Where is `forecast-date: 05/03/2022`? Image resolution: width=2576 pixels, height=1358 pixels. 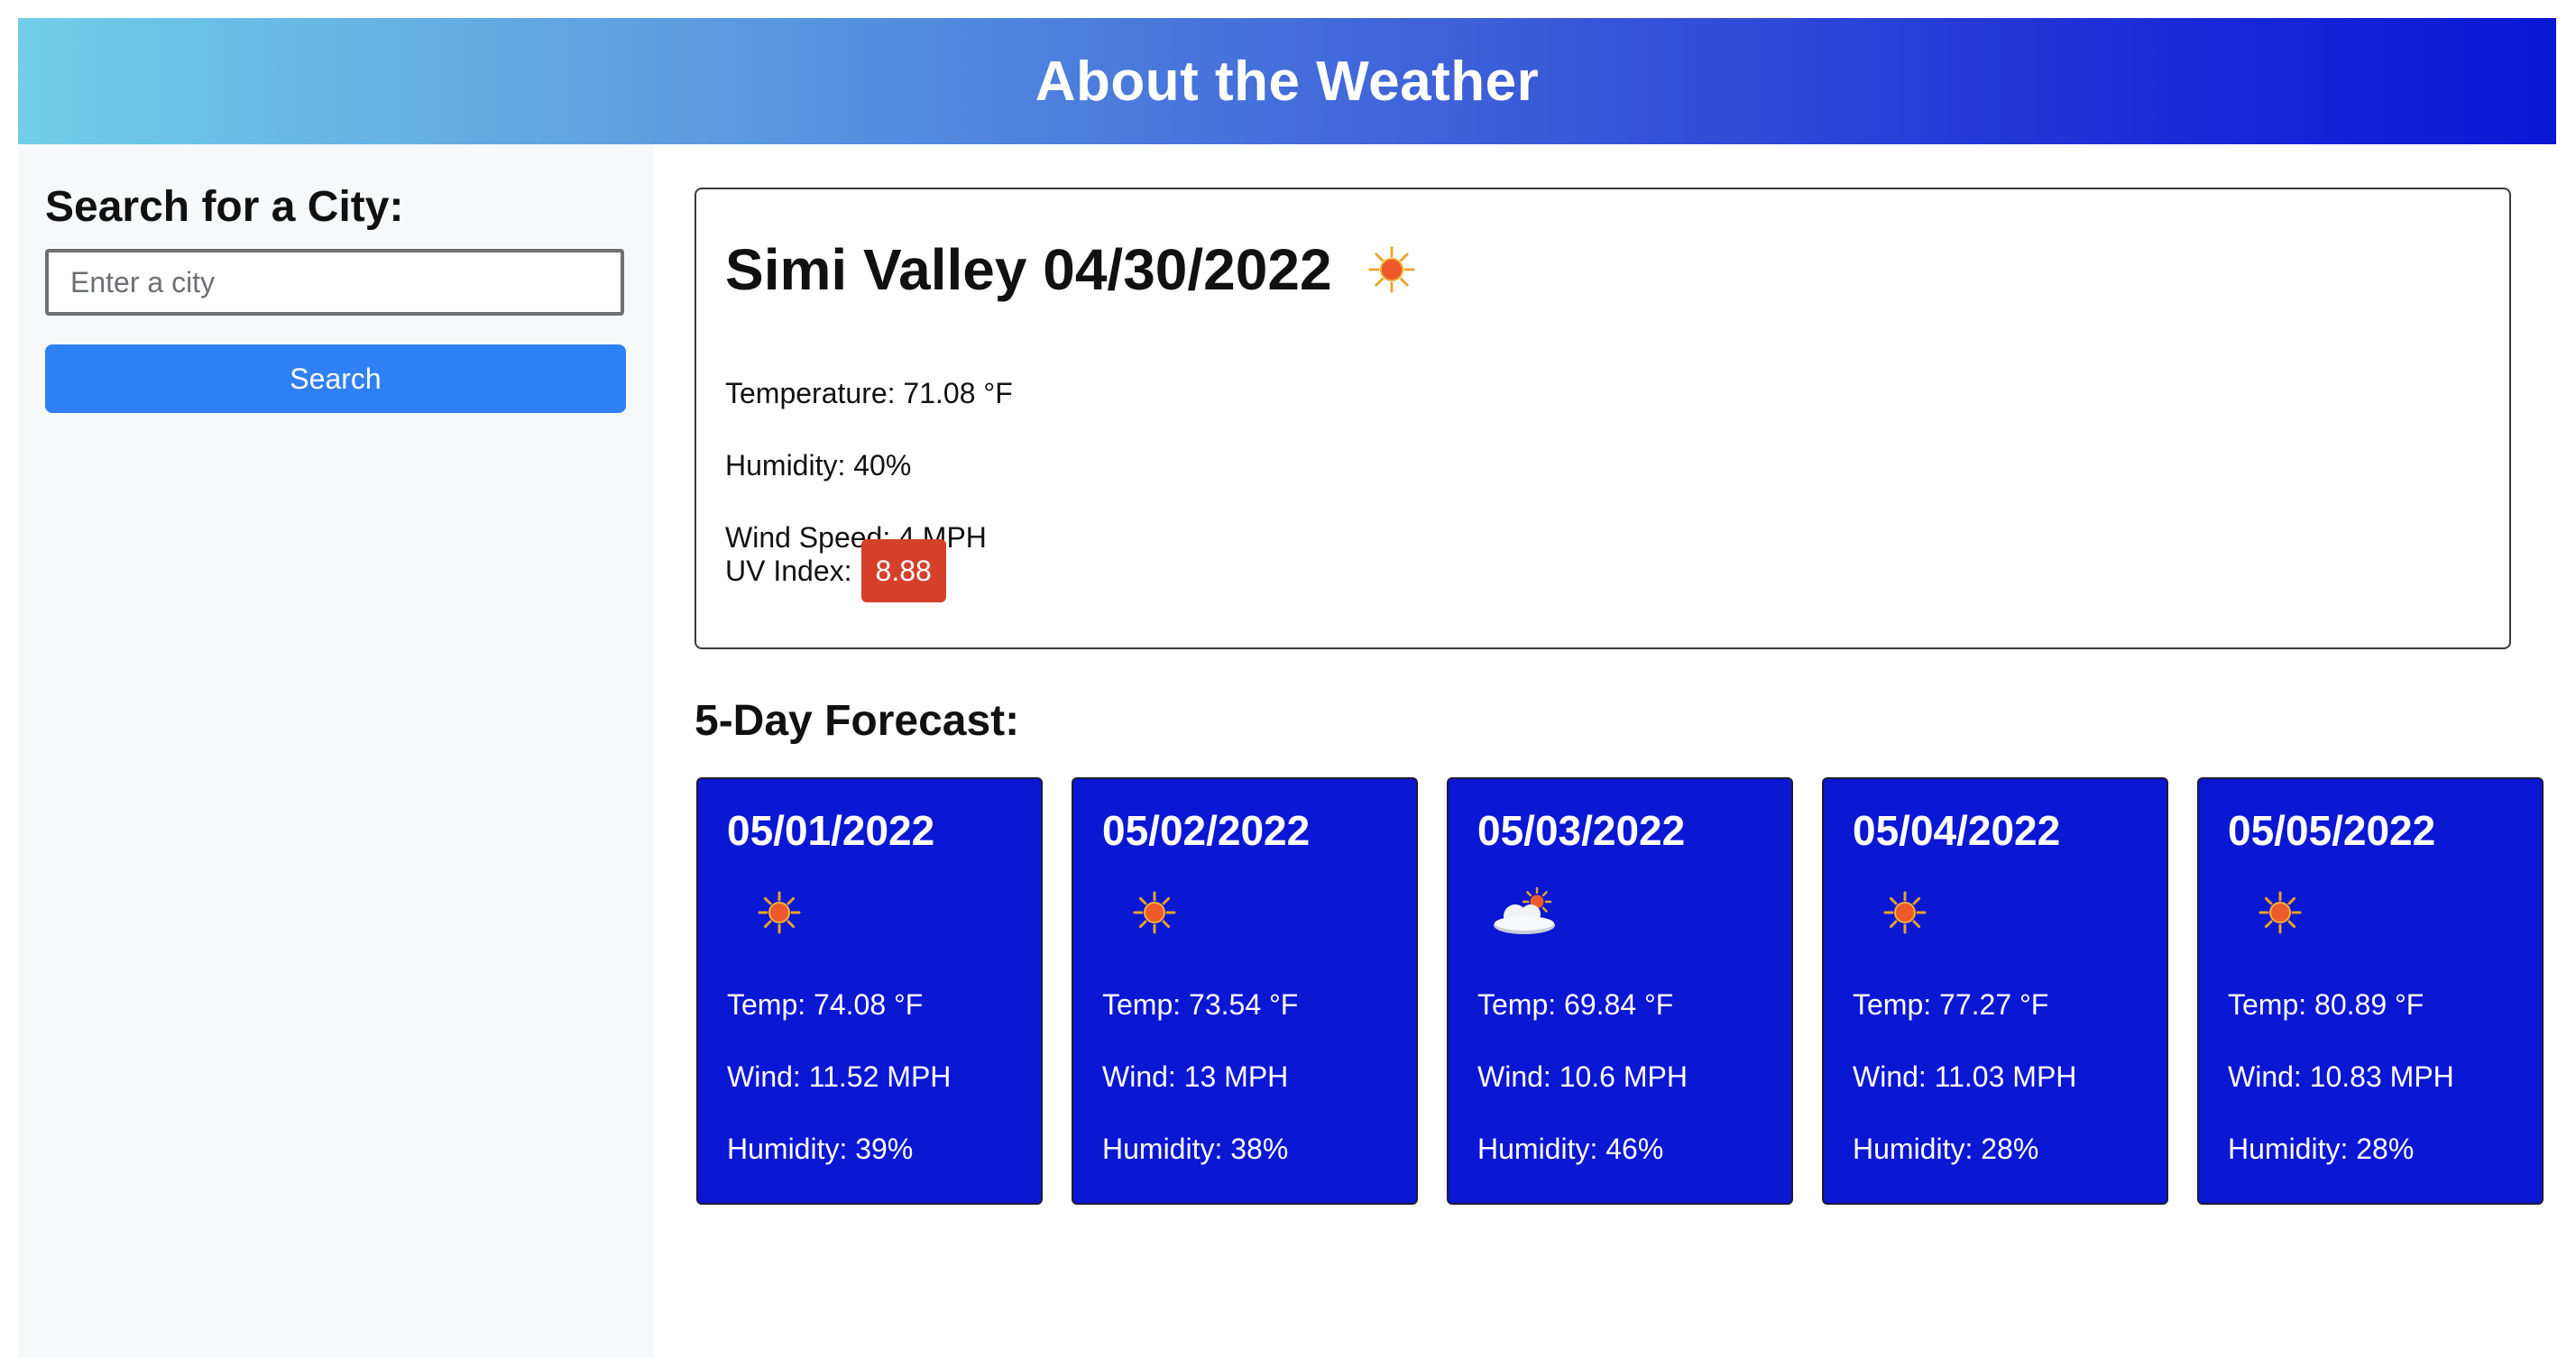
forecast-date: 05/03/2022 is located at coordinates (1581, 830).